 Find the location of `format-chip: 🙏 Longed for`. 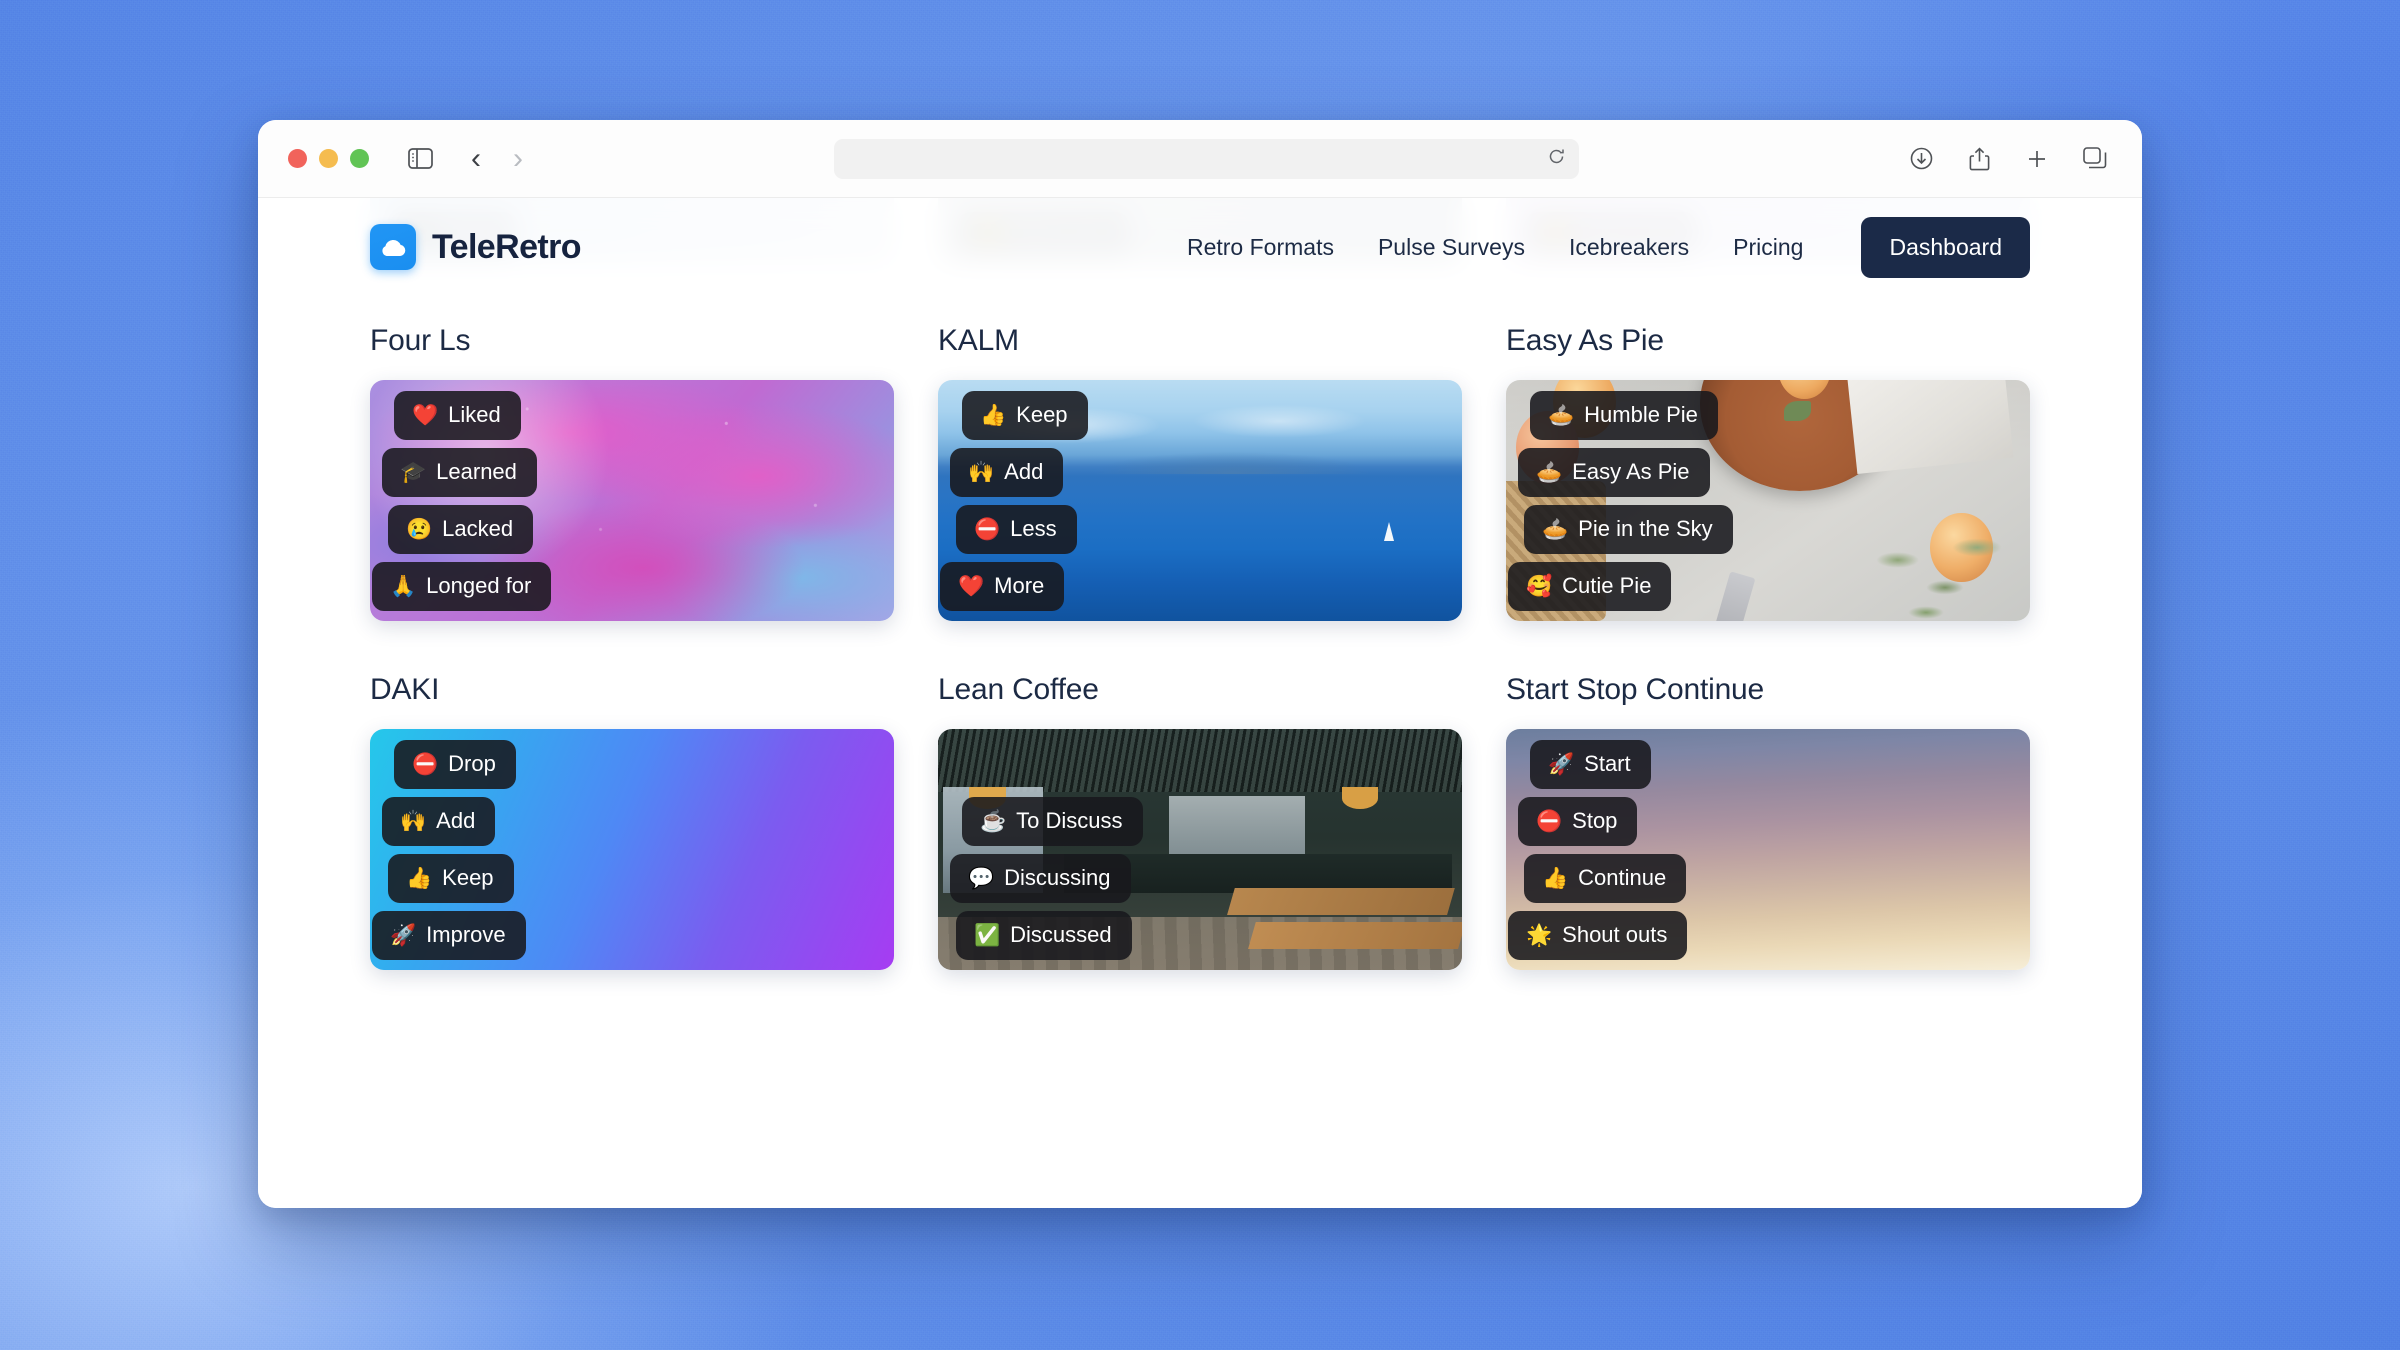

format-chip: 🙏 Longed for is located at coordinates (462, 586).